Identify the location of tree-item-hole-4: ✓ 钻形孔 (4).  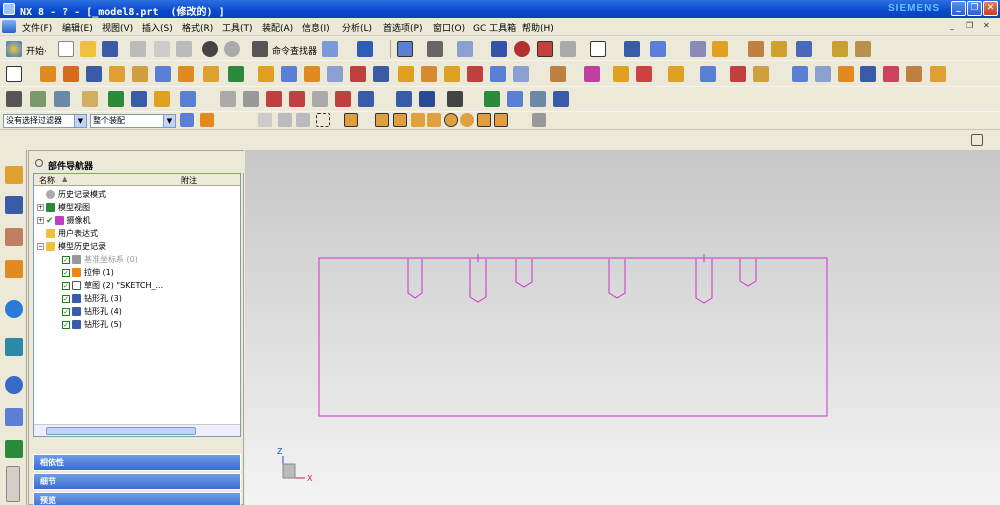
(92, 311).